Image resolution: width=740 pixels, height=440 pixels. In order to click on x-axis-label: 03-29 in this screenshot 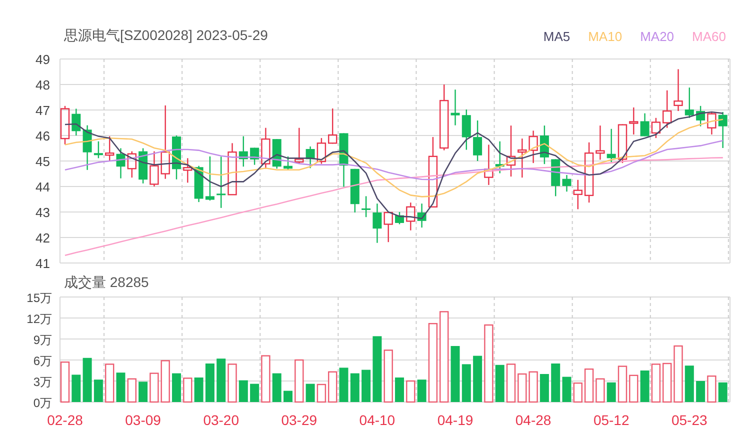, I will do `click(299, 420)`.